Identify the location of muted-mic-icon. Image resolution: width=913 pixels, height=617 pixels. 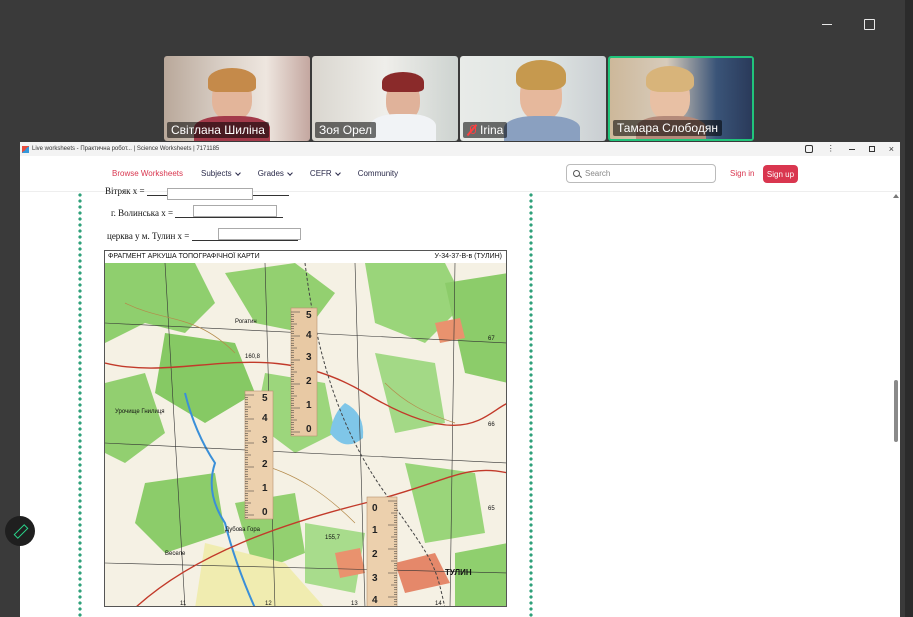
(472, 130).